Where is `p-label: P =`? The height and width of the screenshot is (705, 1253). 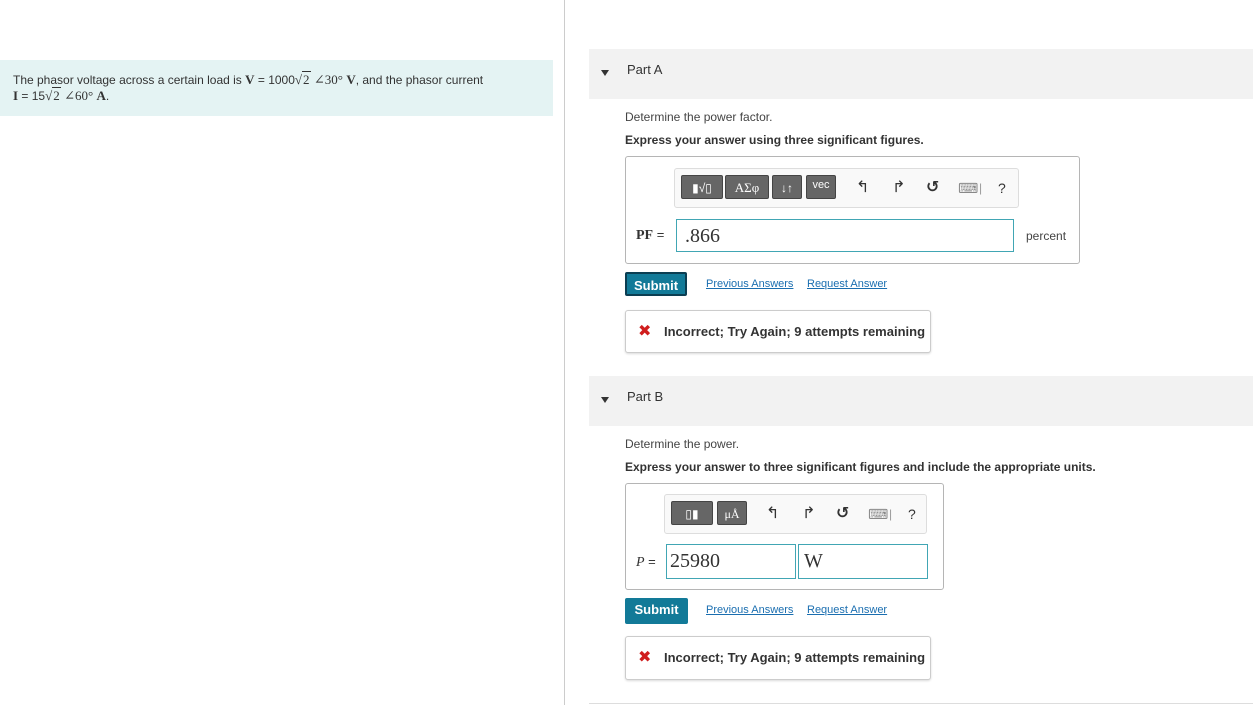 p-label: P = is located at coordinates (646, 562).